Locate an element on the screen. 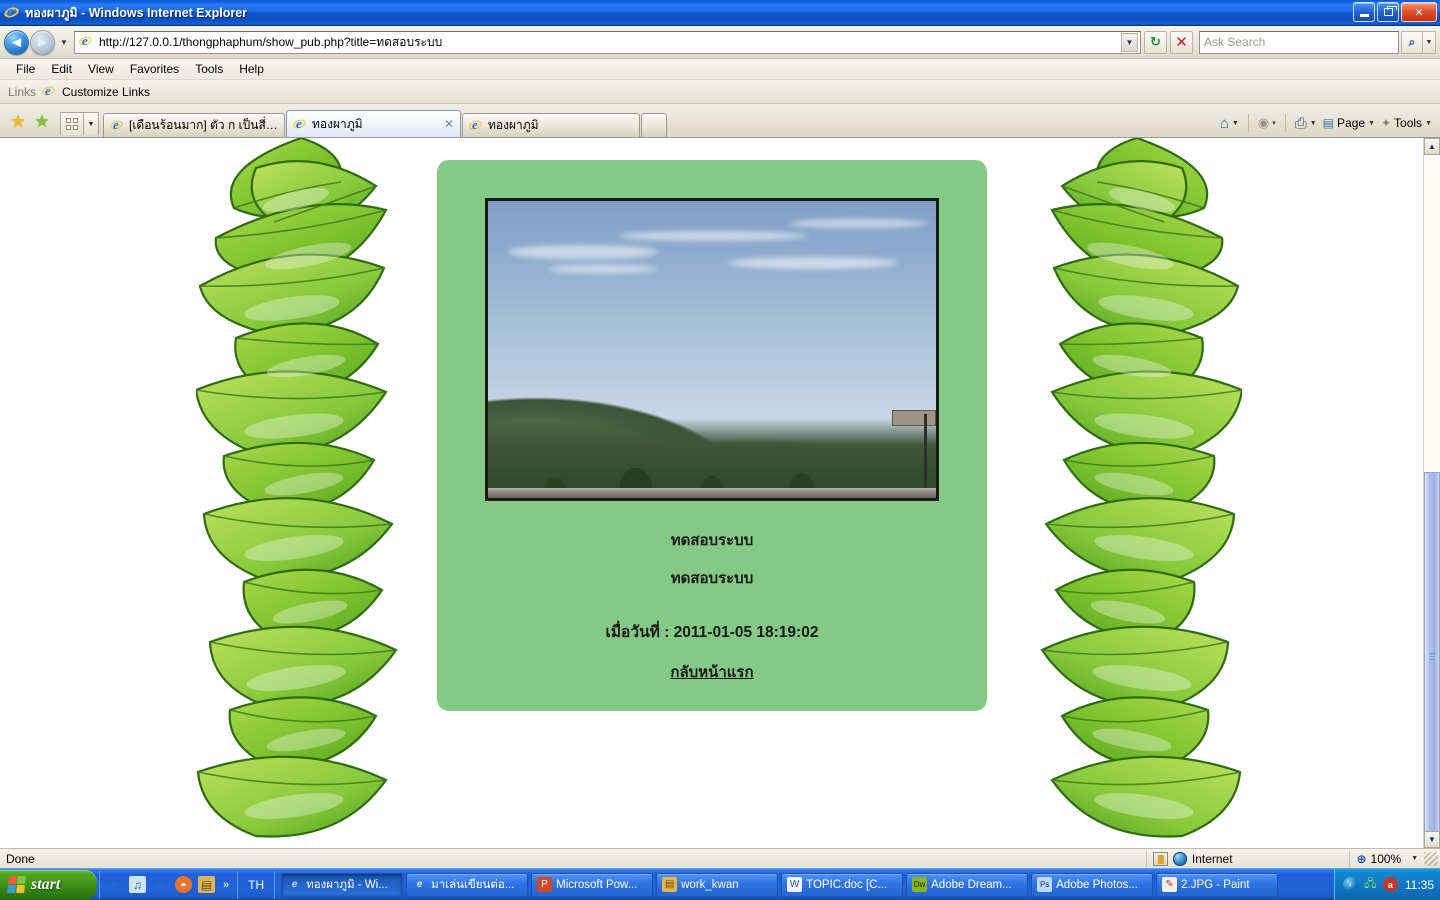 Image resolution: width=1440 pixels, height=900 pixels. window-controls: ✕ is located at coordinates (1395, 12).